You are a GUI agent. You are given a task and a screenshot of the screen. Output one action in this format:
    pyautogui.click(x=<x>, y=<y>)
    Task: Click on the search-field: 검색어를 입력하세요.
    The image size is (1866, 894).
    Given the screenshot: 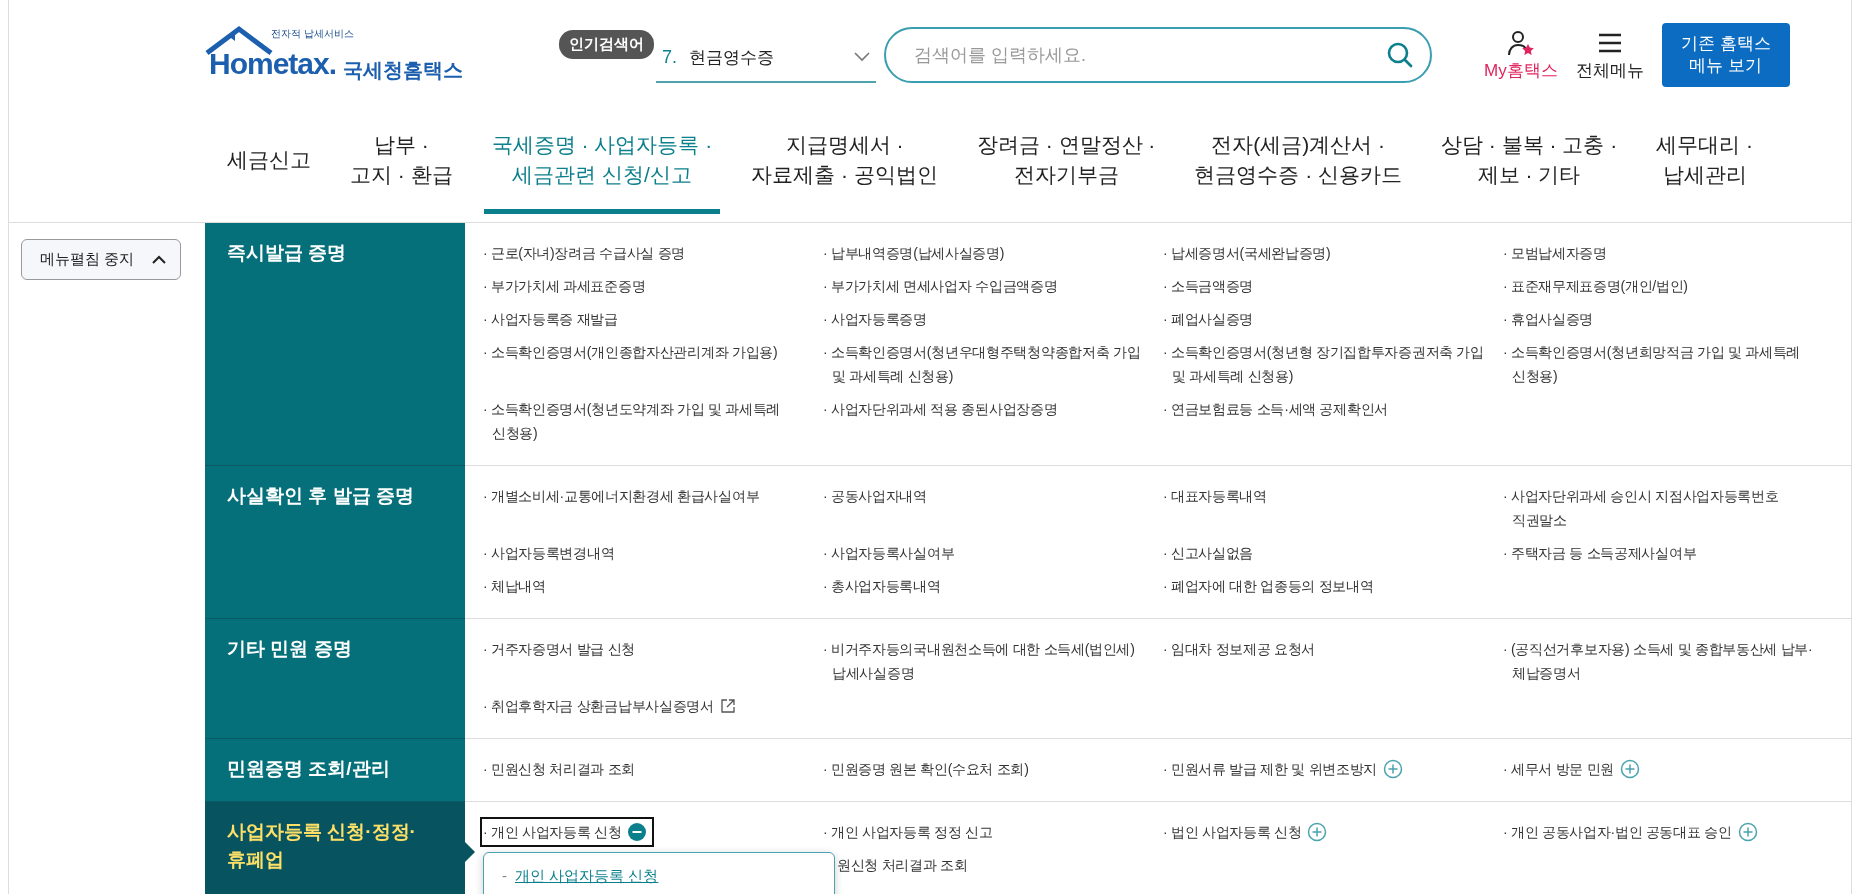 What is the action you would take?
    pyautogui.click(x=1158, y=55)
    